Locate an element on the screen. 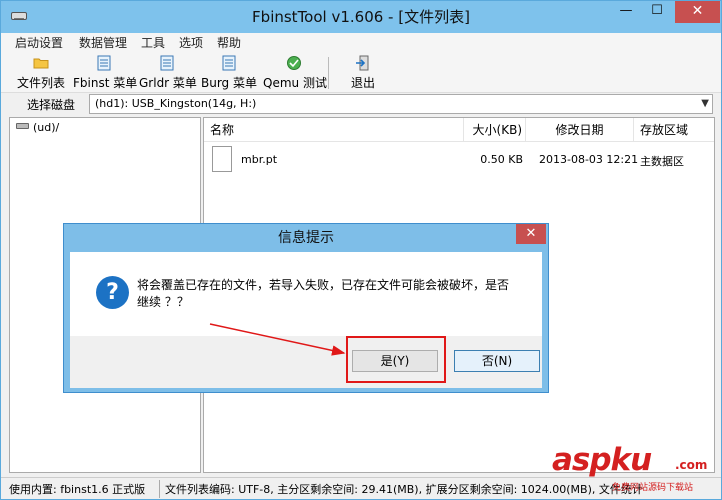 The image size is (722, 500). watermark-tld: .com is located at coordinates (691, 465).